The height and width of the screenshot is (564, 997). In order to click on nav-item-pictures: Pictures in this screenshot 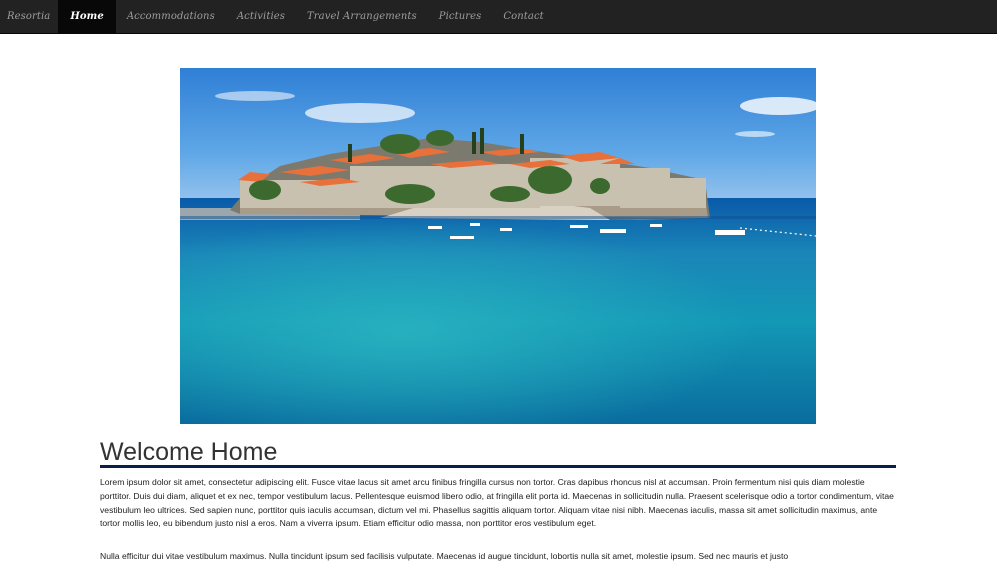, I will do `click(460, 16)`.